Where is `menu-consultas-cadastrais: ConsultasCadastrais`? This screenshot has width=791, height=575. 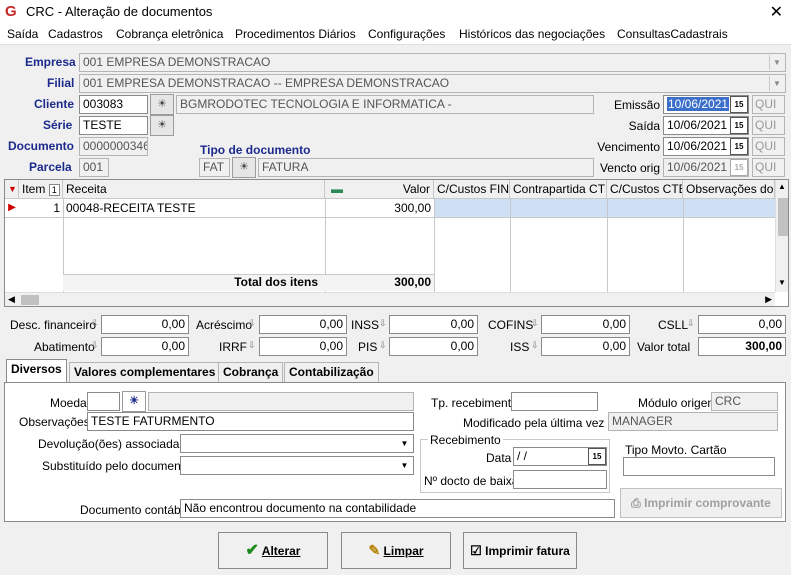
menu-consultas-cadastrais: ConsultasCadastrais is located at coordinates (672, 34).